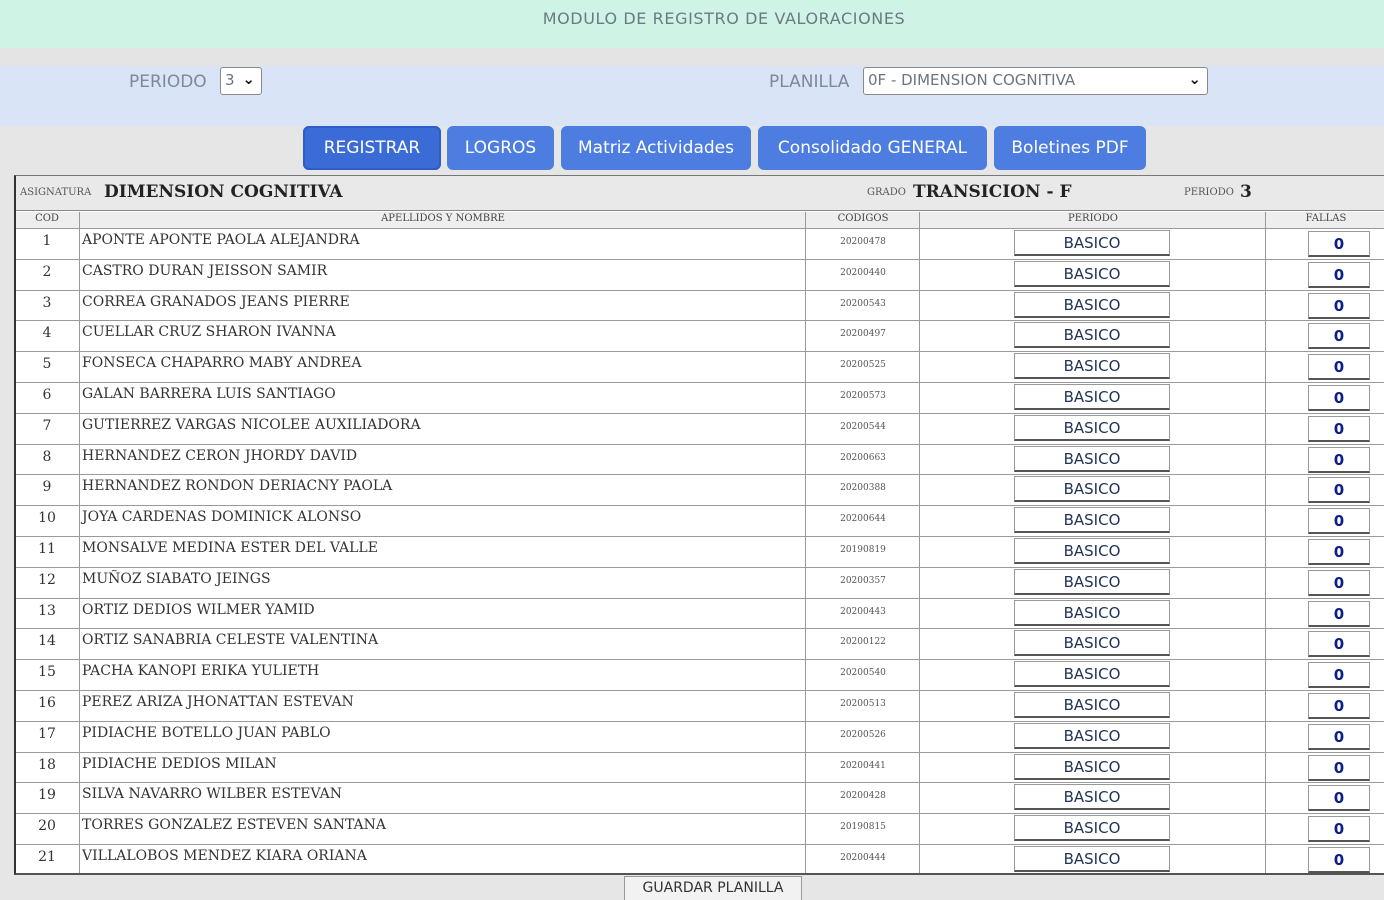 The height and width of the screenshot is (900, 1384). Describe the element at coordinates (47, 795) in the screenshot. I see `row-number: 19` at that location.